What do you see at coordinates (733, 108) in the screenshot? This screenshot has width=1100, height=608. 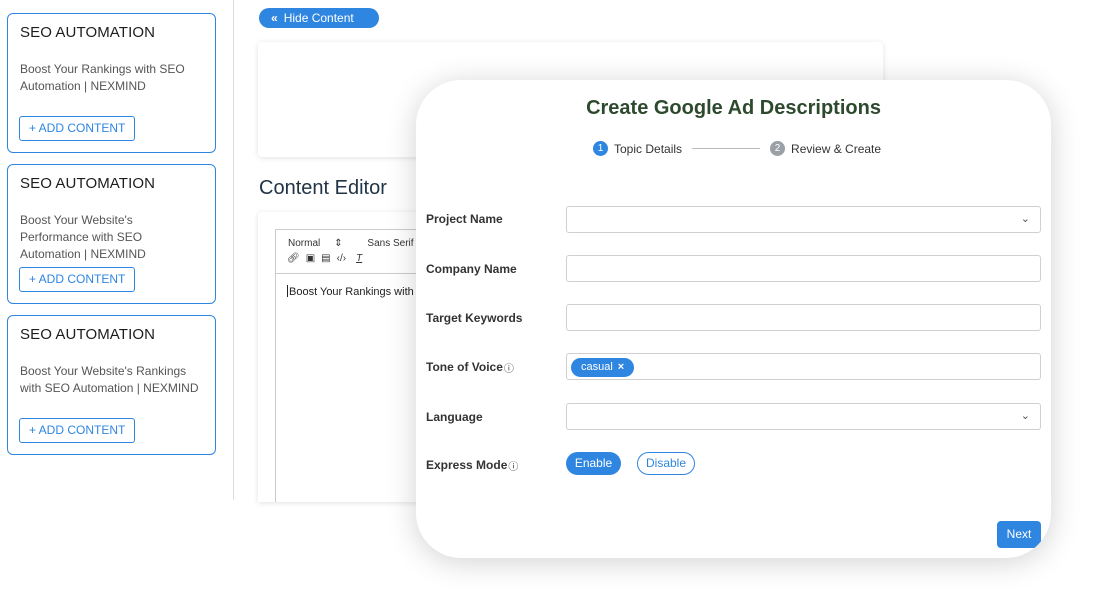 I see `modal-title: Create Google Ad Descriptions` at bounding box center [733, 108].